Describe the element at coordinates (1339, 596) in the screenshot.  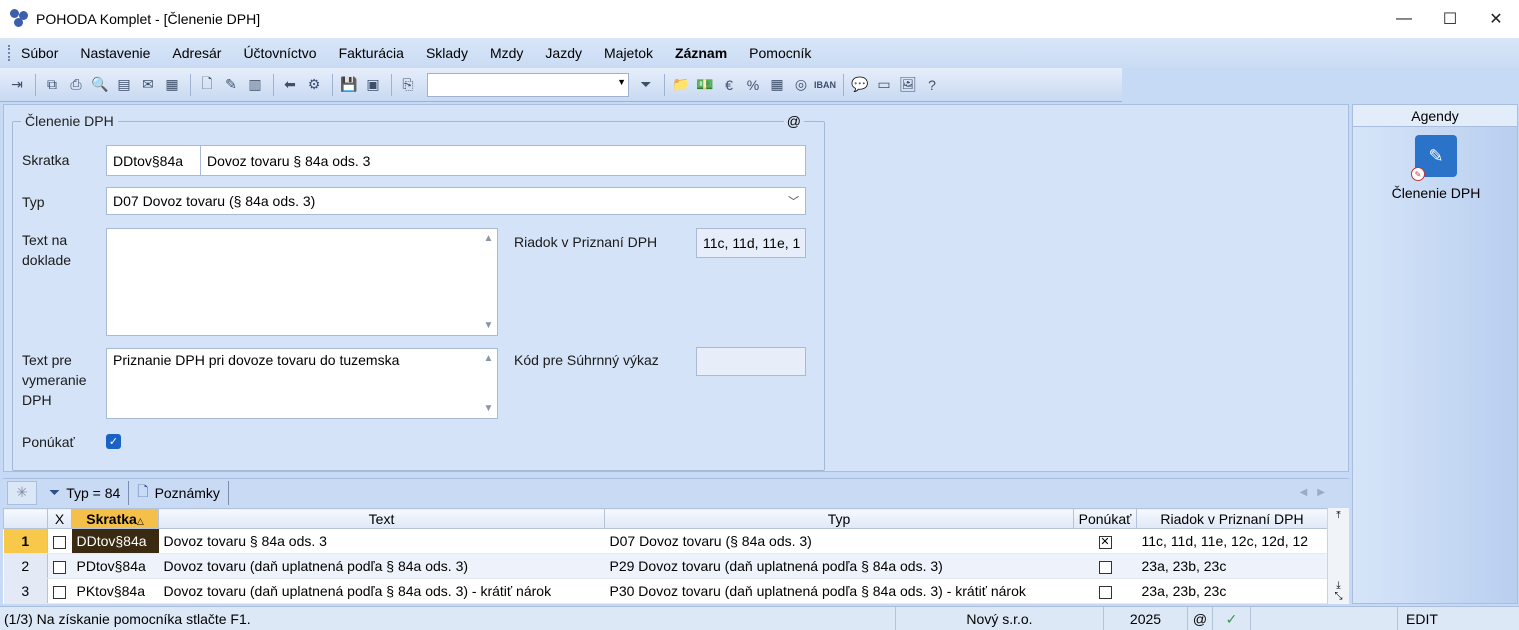
I see `resize-grip-icon: ⤡` at that location.